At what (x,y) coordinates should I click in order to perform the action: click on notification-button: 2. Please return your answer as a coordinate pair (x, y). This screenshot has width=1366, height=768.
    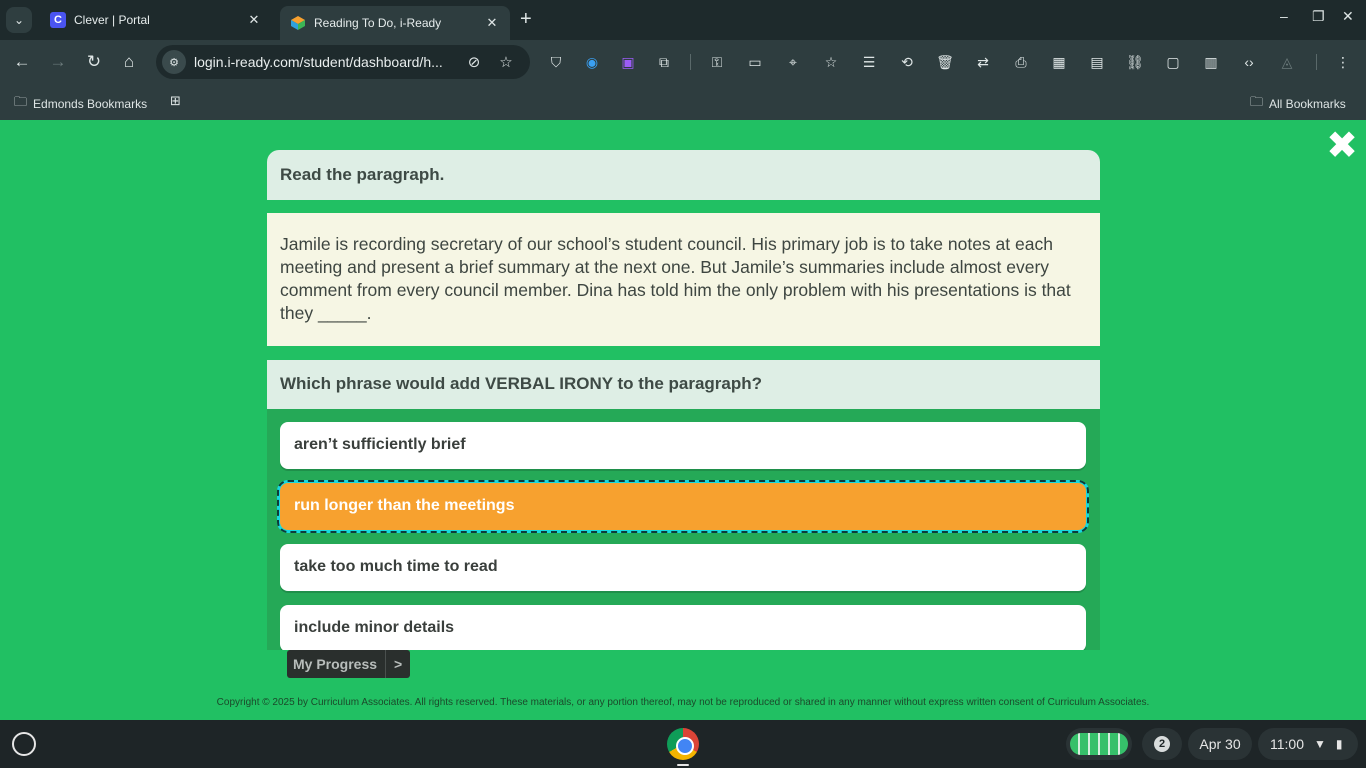
    Looking at the image, I should click on (1162, 744).